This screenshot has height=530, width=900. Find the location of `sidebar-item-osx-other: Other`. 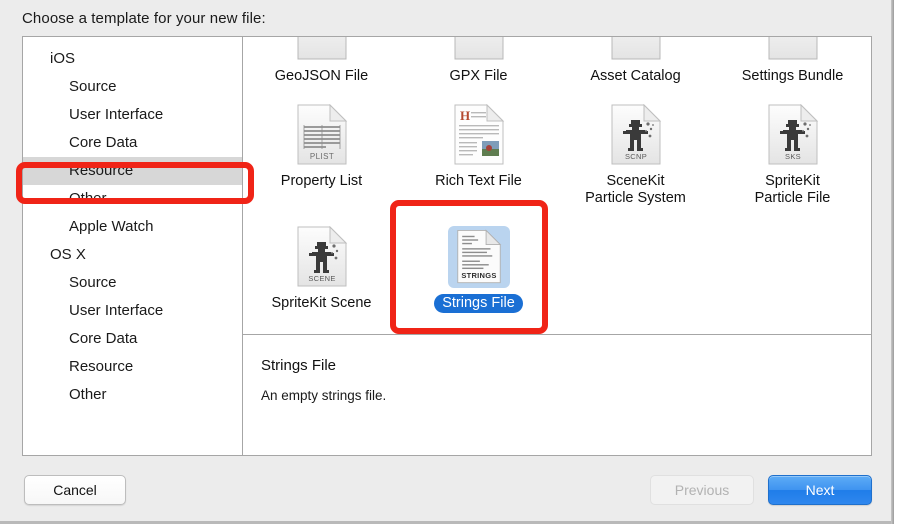

sidebar-item-osx-other: Other is located at coordinates (132, 395).